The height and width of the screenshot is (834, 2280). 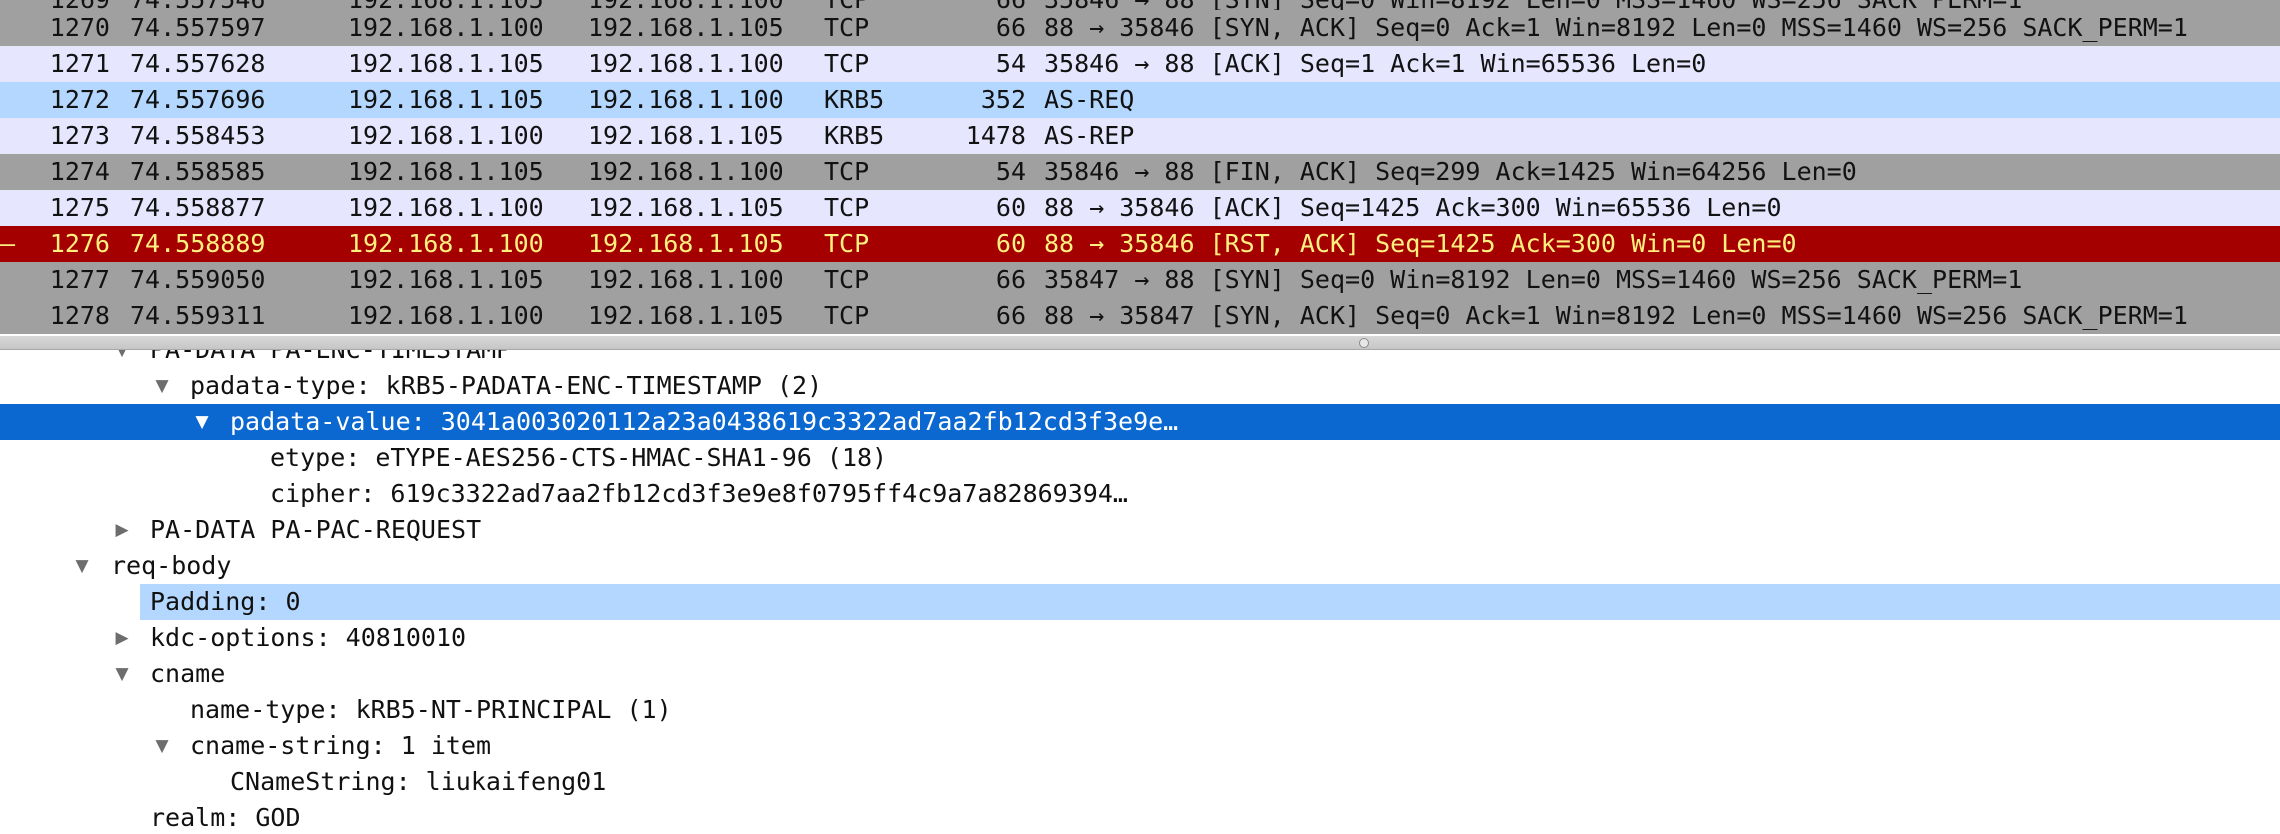 I want to click on tree-node-padding: Padding: 0, so click(x=1210, y=602).